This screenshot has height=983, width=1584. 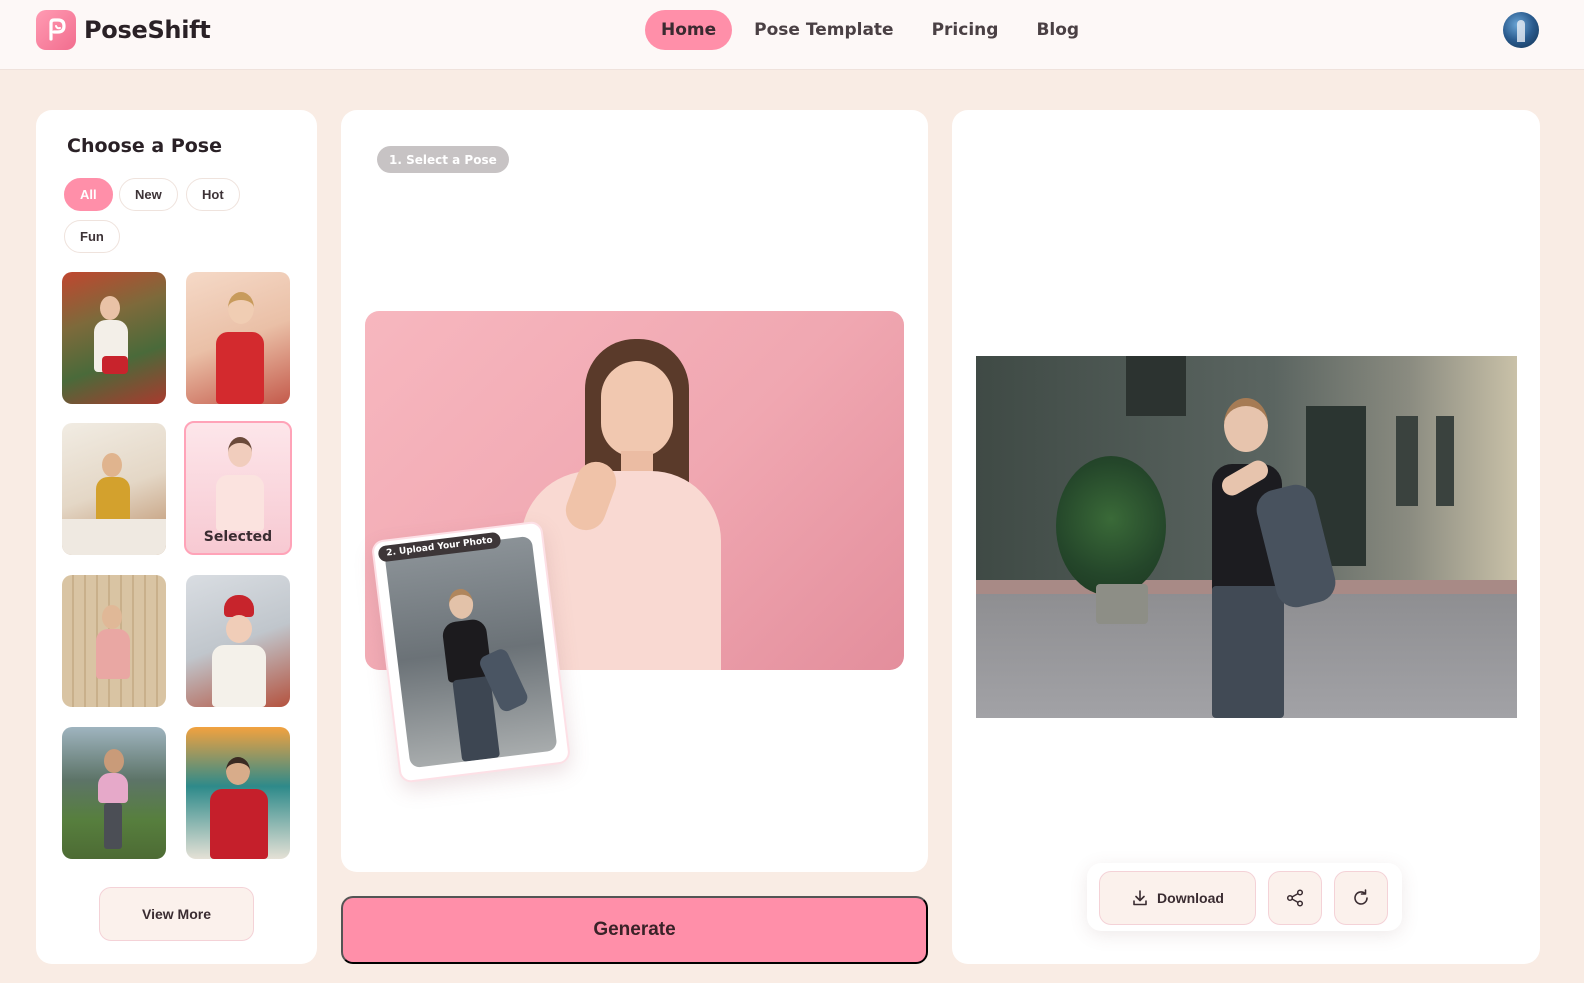 What do you see at coordinates (144, 146) in the screenshot?
I see `pose-panel-title: Choose a Pose` at bounding box center [144, 146].